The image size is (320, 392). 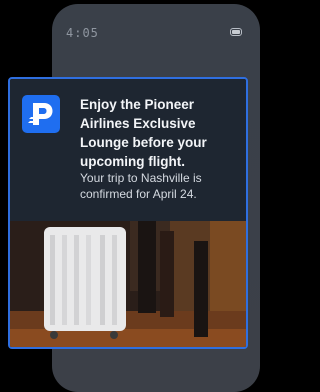 I want to click on battery-icon, so click(x=236, y=32).